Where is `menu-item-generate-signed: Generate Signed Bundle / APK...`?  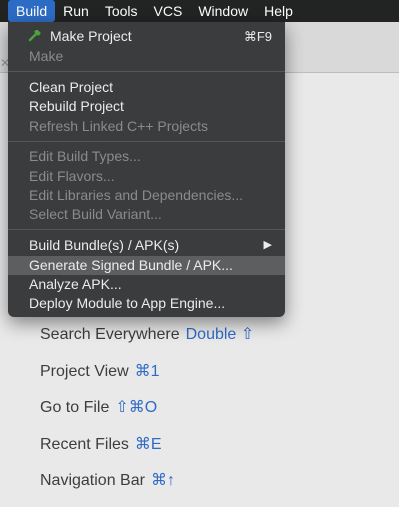
menu-item-generate-signed: Generate Signed Bundle / APK... is located at coordinates (146, 265).